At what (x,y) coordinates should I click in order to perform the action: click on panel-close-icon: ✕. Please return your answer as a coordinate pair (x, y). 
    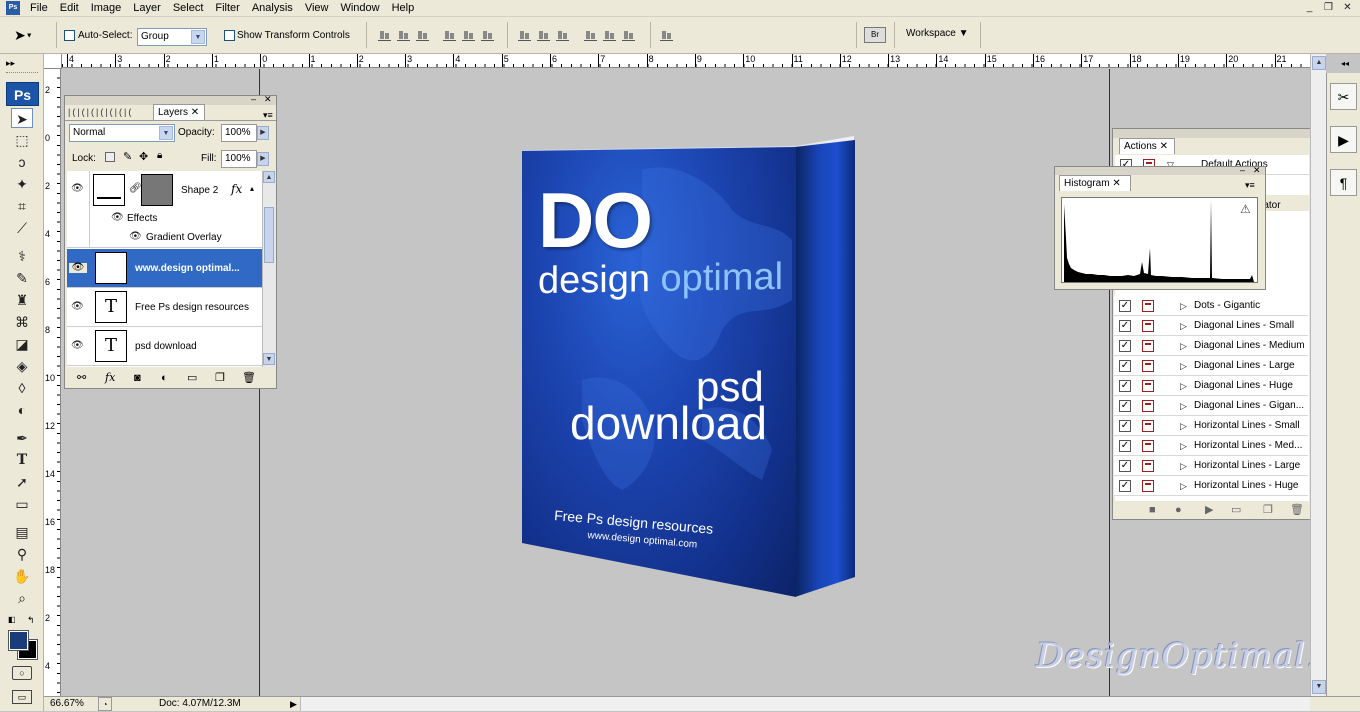
    Looking at the image, I should click on (1257, 170).